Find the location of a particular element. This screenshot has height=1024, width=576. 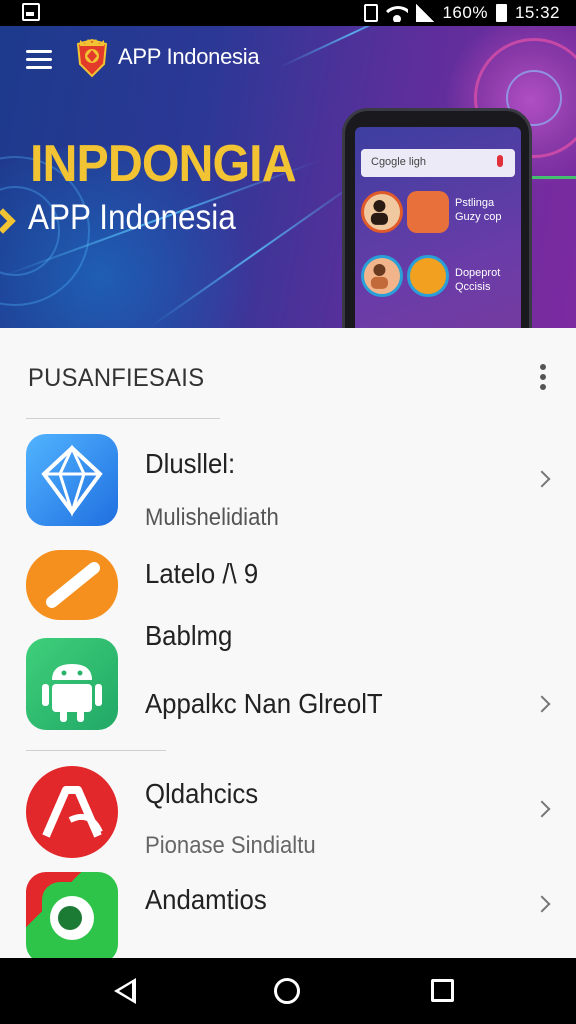

phone-item-sublabel: Guzy cop is located at coordinates (478, 217).